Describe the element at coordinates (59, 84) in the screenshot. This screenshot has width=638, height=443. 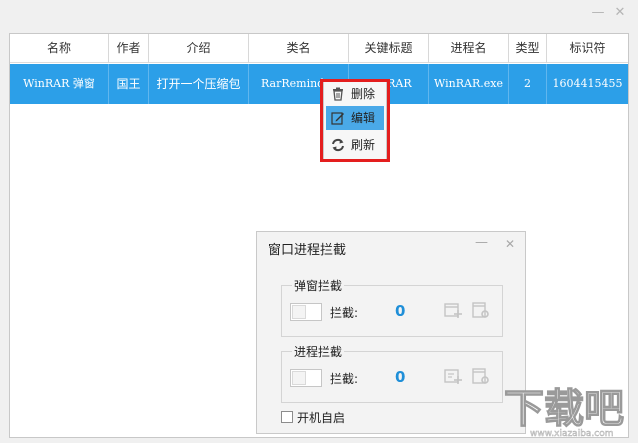
I see `cell-name: WinRAR 弹窗` at that location.